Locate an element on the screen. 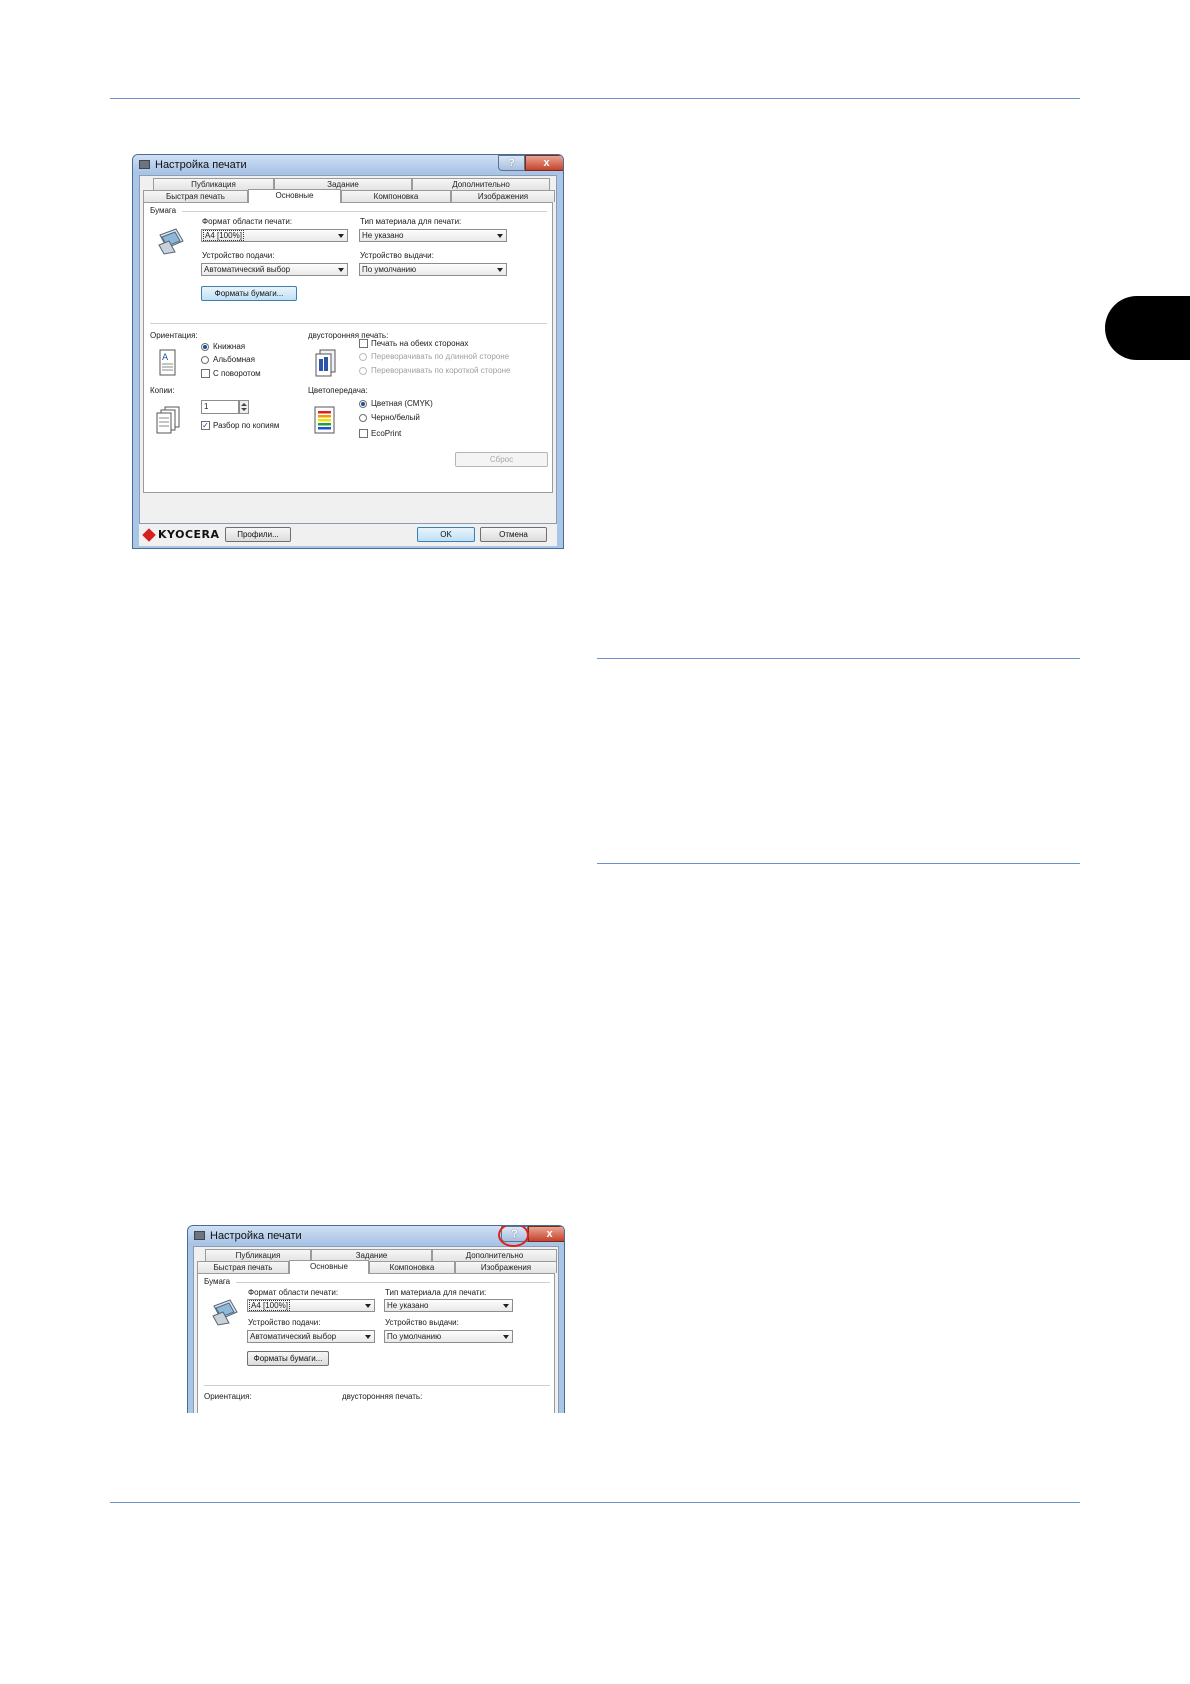 This screenshot has width=1190, height=1684. long-edge-label: Переворачивать по длинной стороне is located at coordinates (440, 356).